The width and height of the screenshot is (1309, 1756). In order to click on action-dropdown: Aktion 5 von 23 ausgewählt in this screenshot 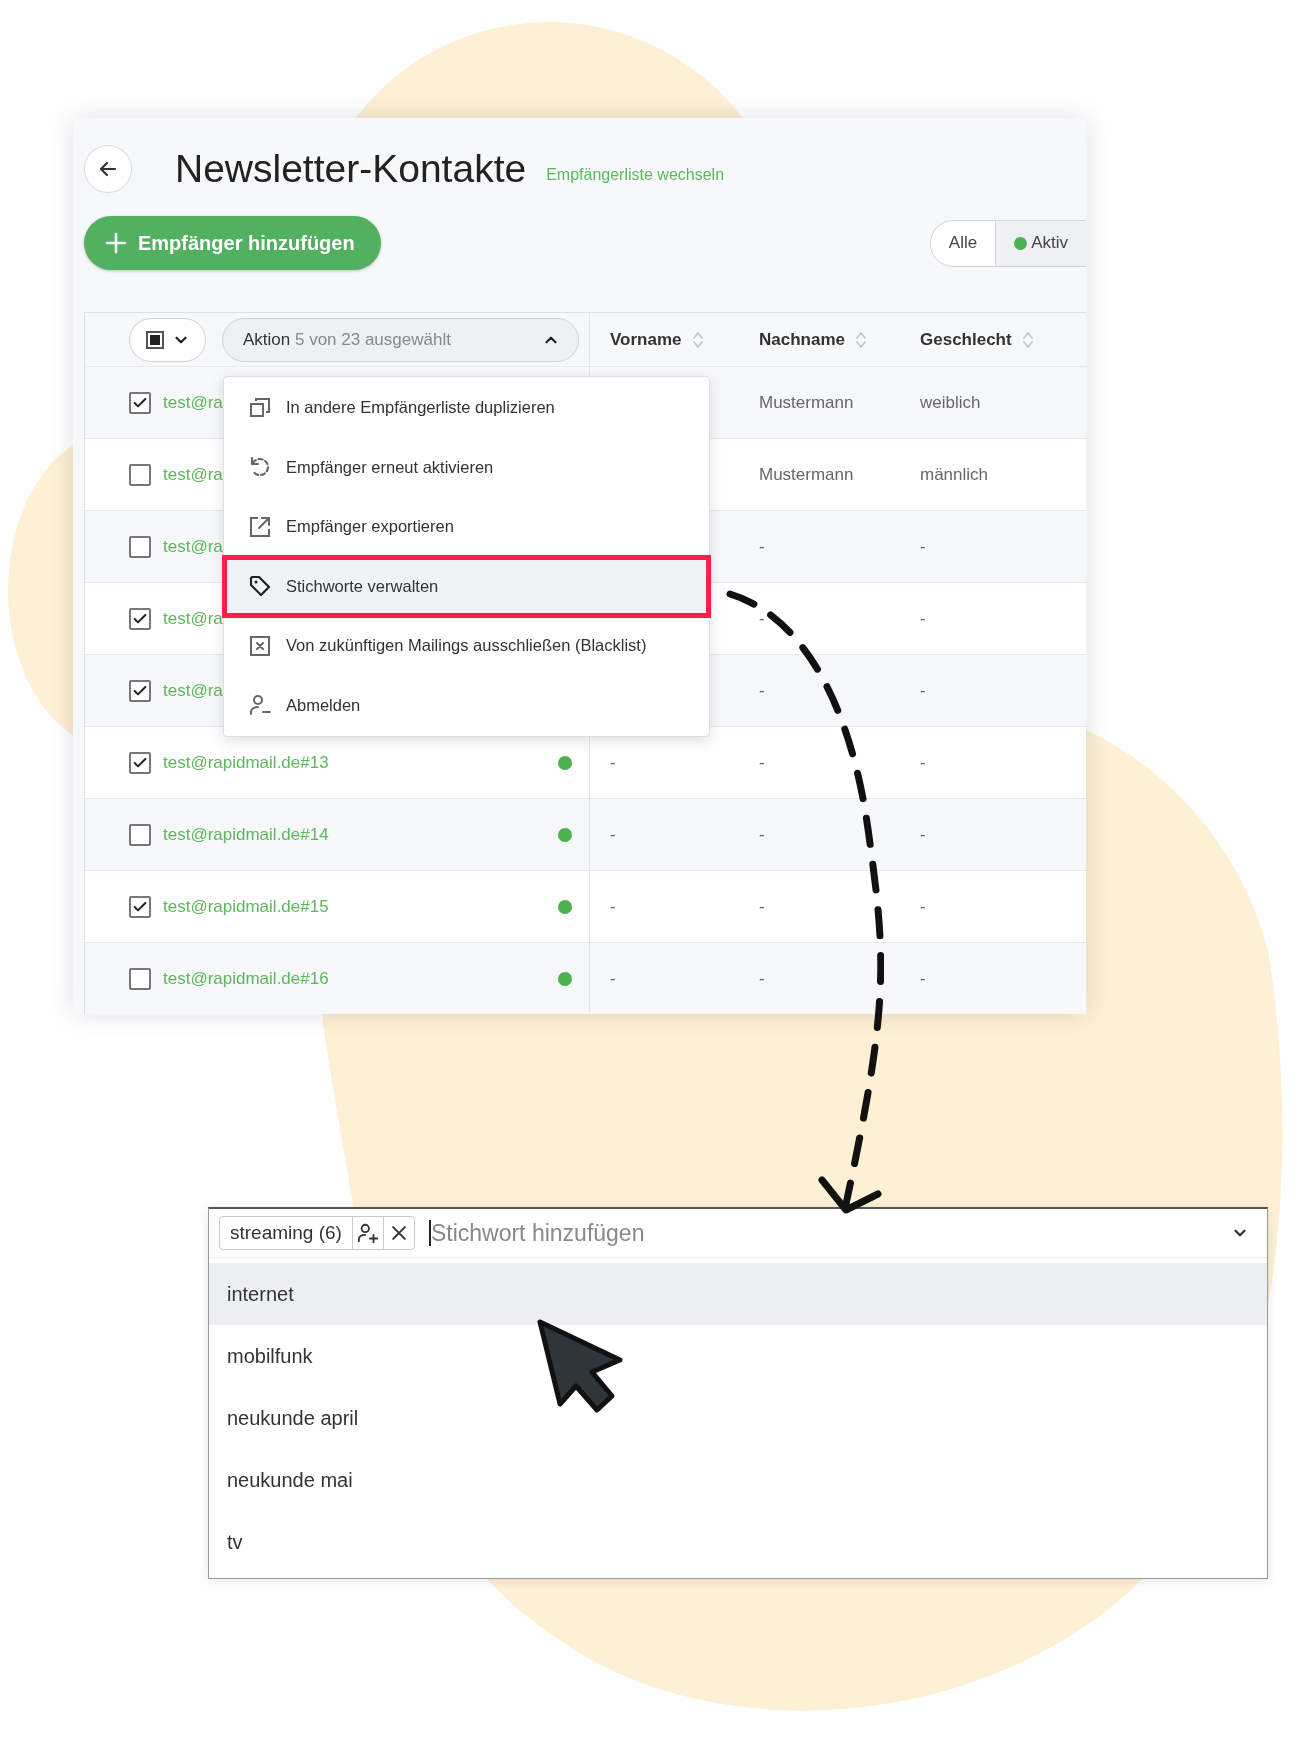, I will do `click(400, 339)`.